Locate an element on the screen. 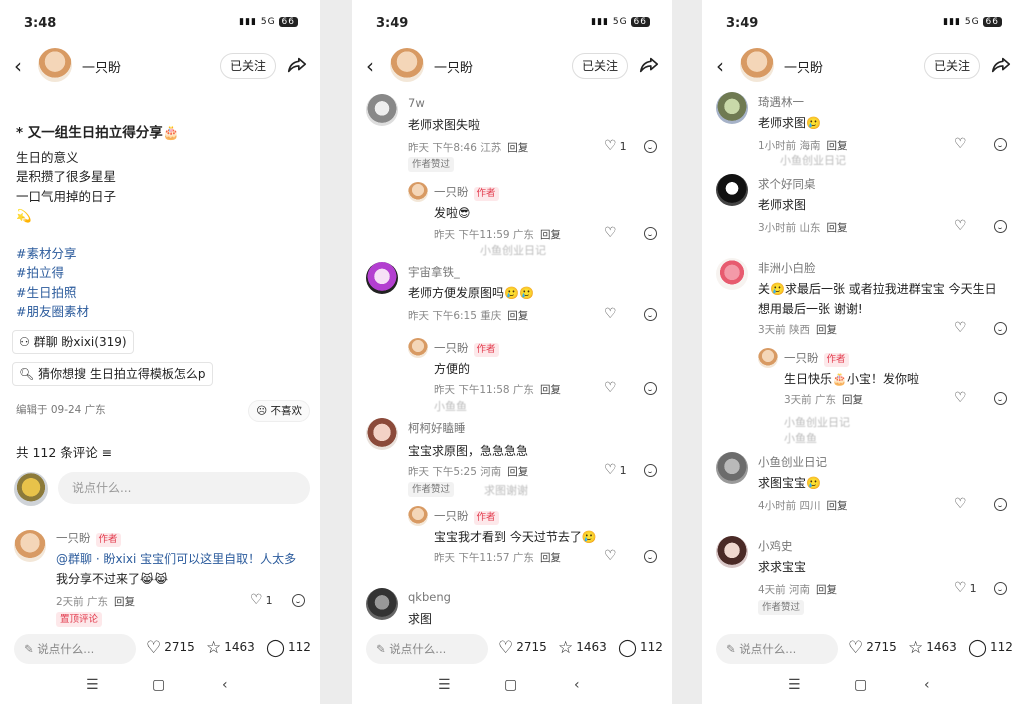 The width and height of the screenshot is (1024, 704). hashtag: #朋友圈素材 is located at coordinates (164, 312).